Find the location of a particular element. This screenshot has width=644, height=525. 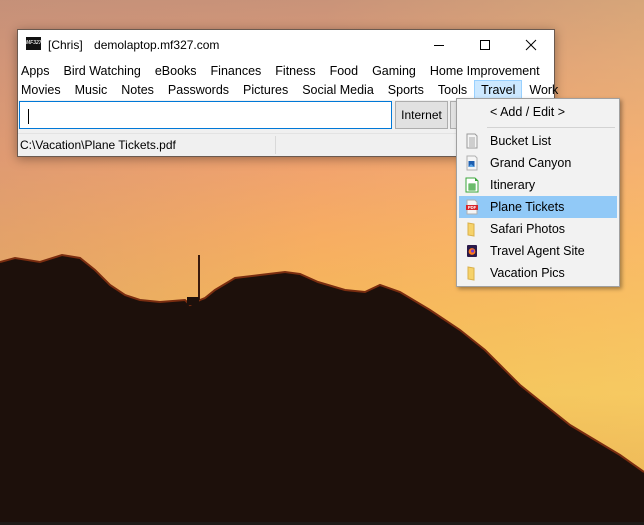

app-logo-icon: MF327 is located at coordinates (34, 43).